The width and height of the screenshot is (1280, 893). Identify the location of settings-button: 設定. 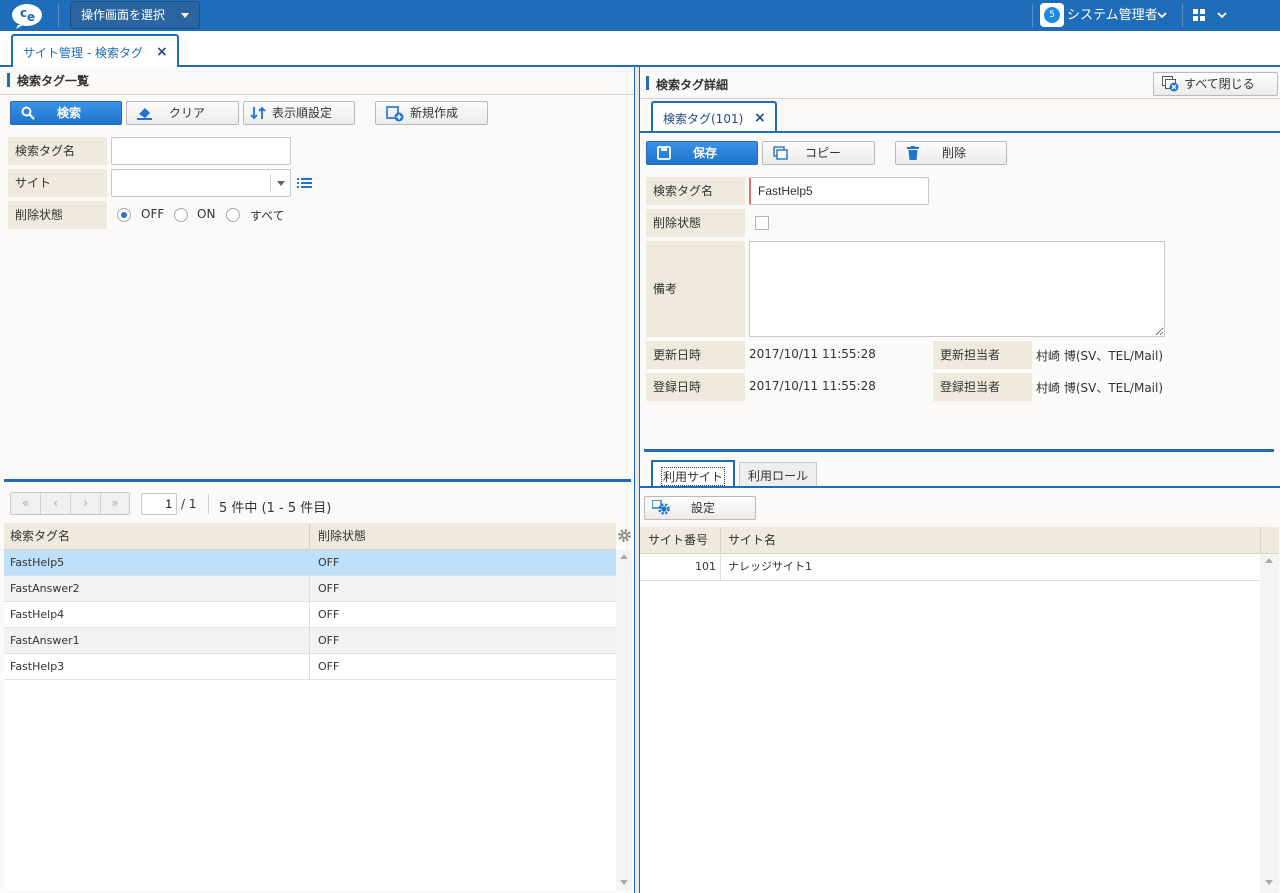
(700, 508).